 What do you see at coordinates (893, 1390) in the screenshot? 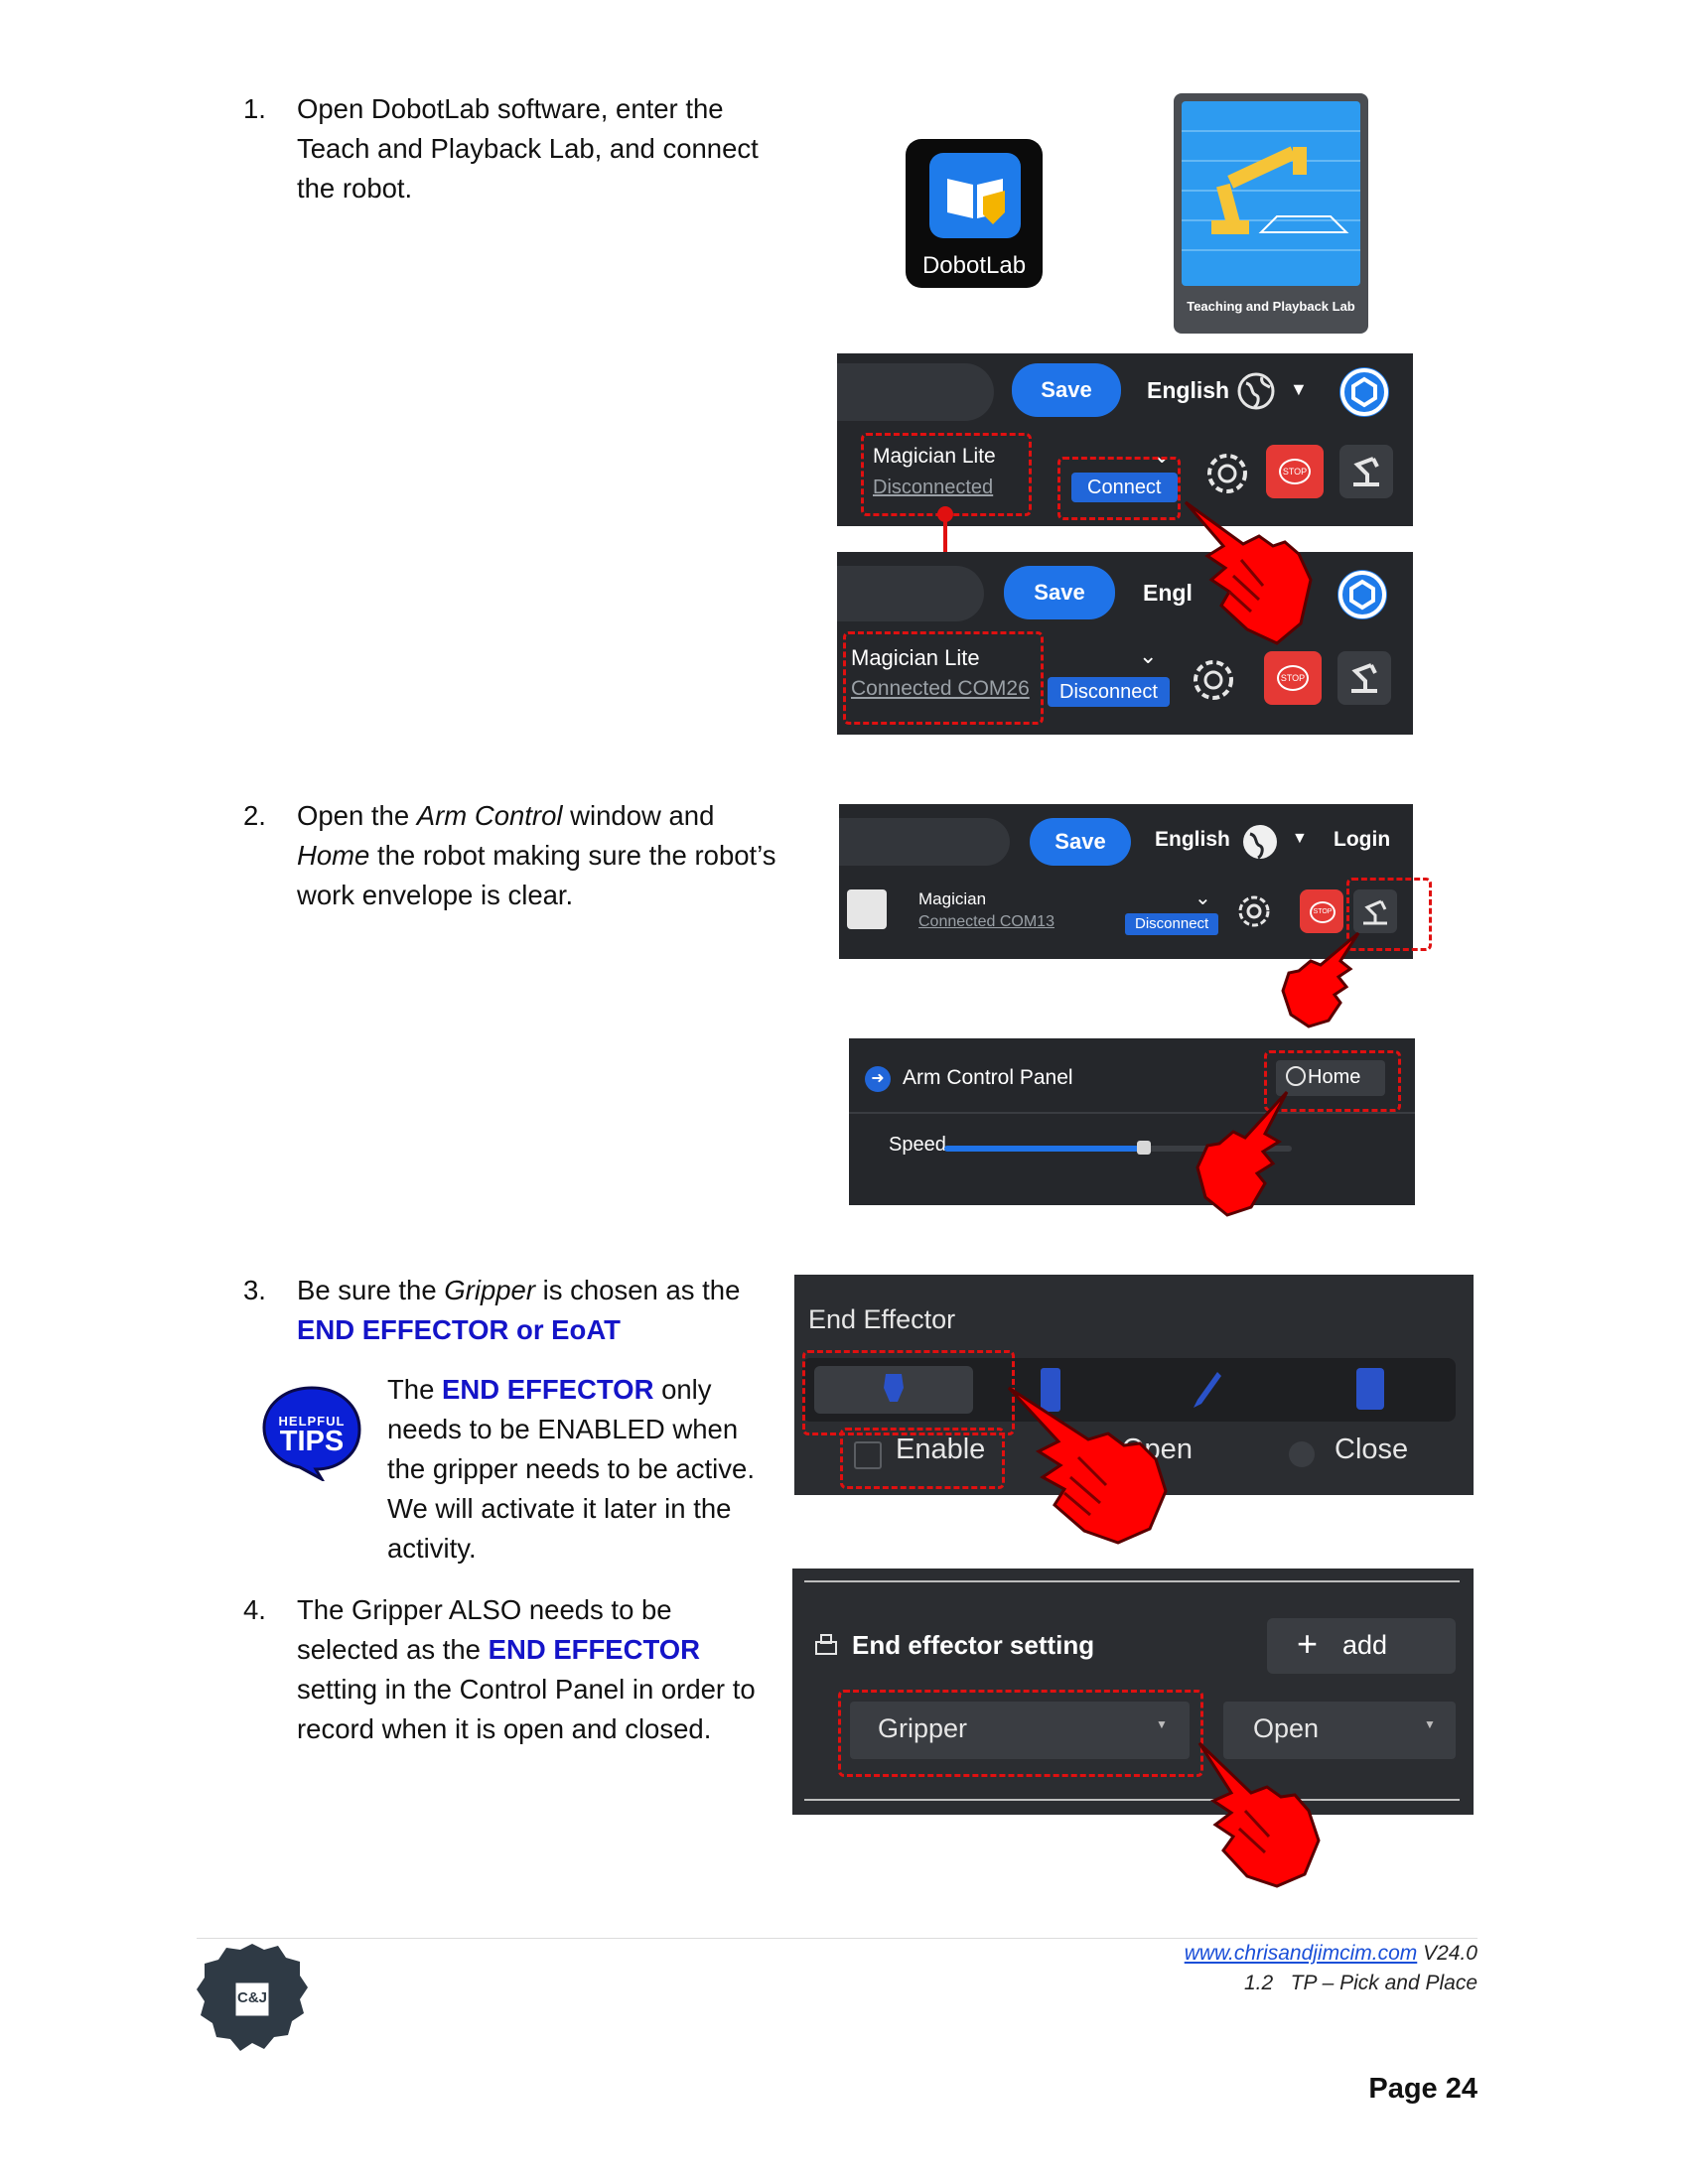
I see `gripper-tab` at bounding box center [893, 1390].